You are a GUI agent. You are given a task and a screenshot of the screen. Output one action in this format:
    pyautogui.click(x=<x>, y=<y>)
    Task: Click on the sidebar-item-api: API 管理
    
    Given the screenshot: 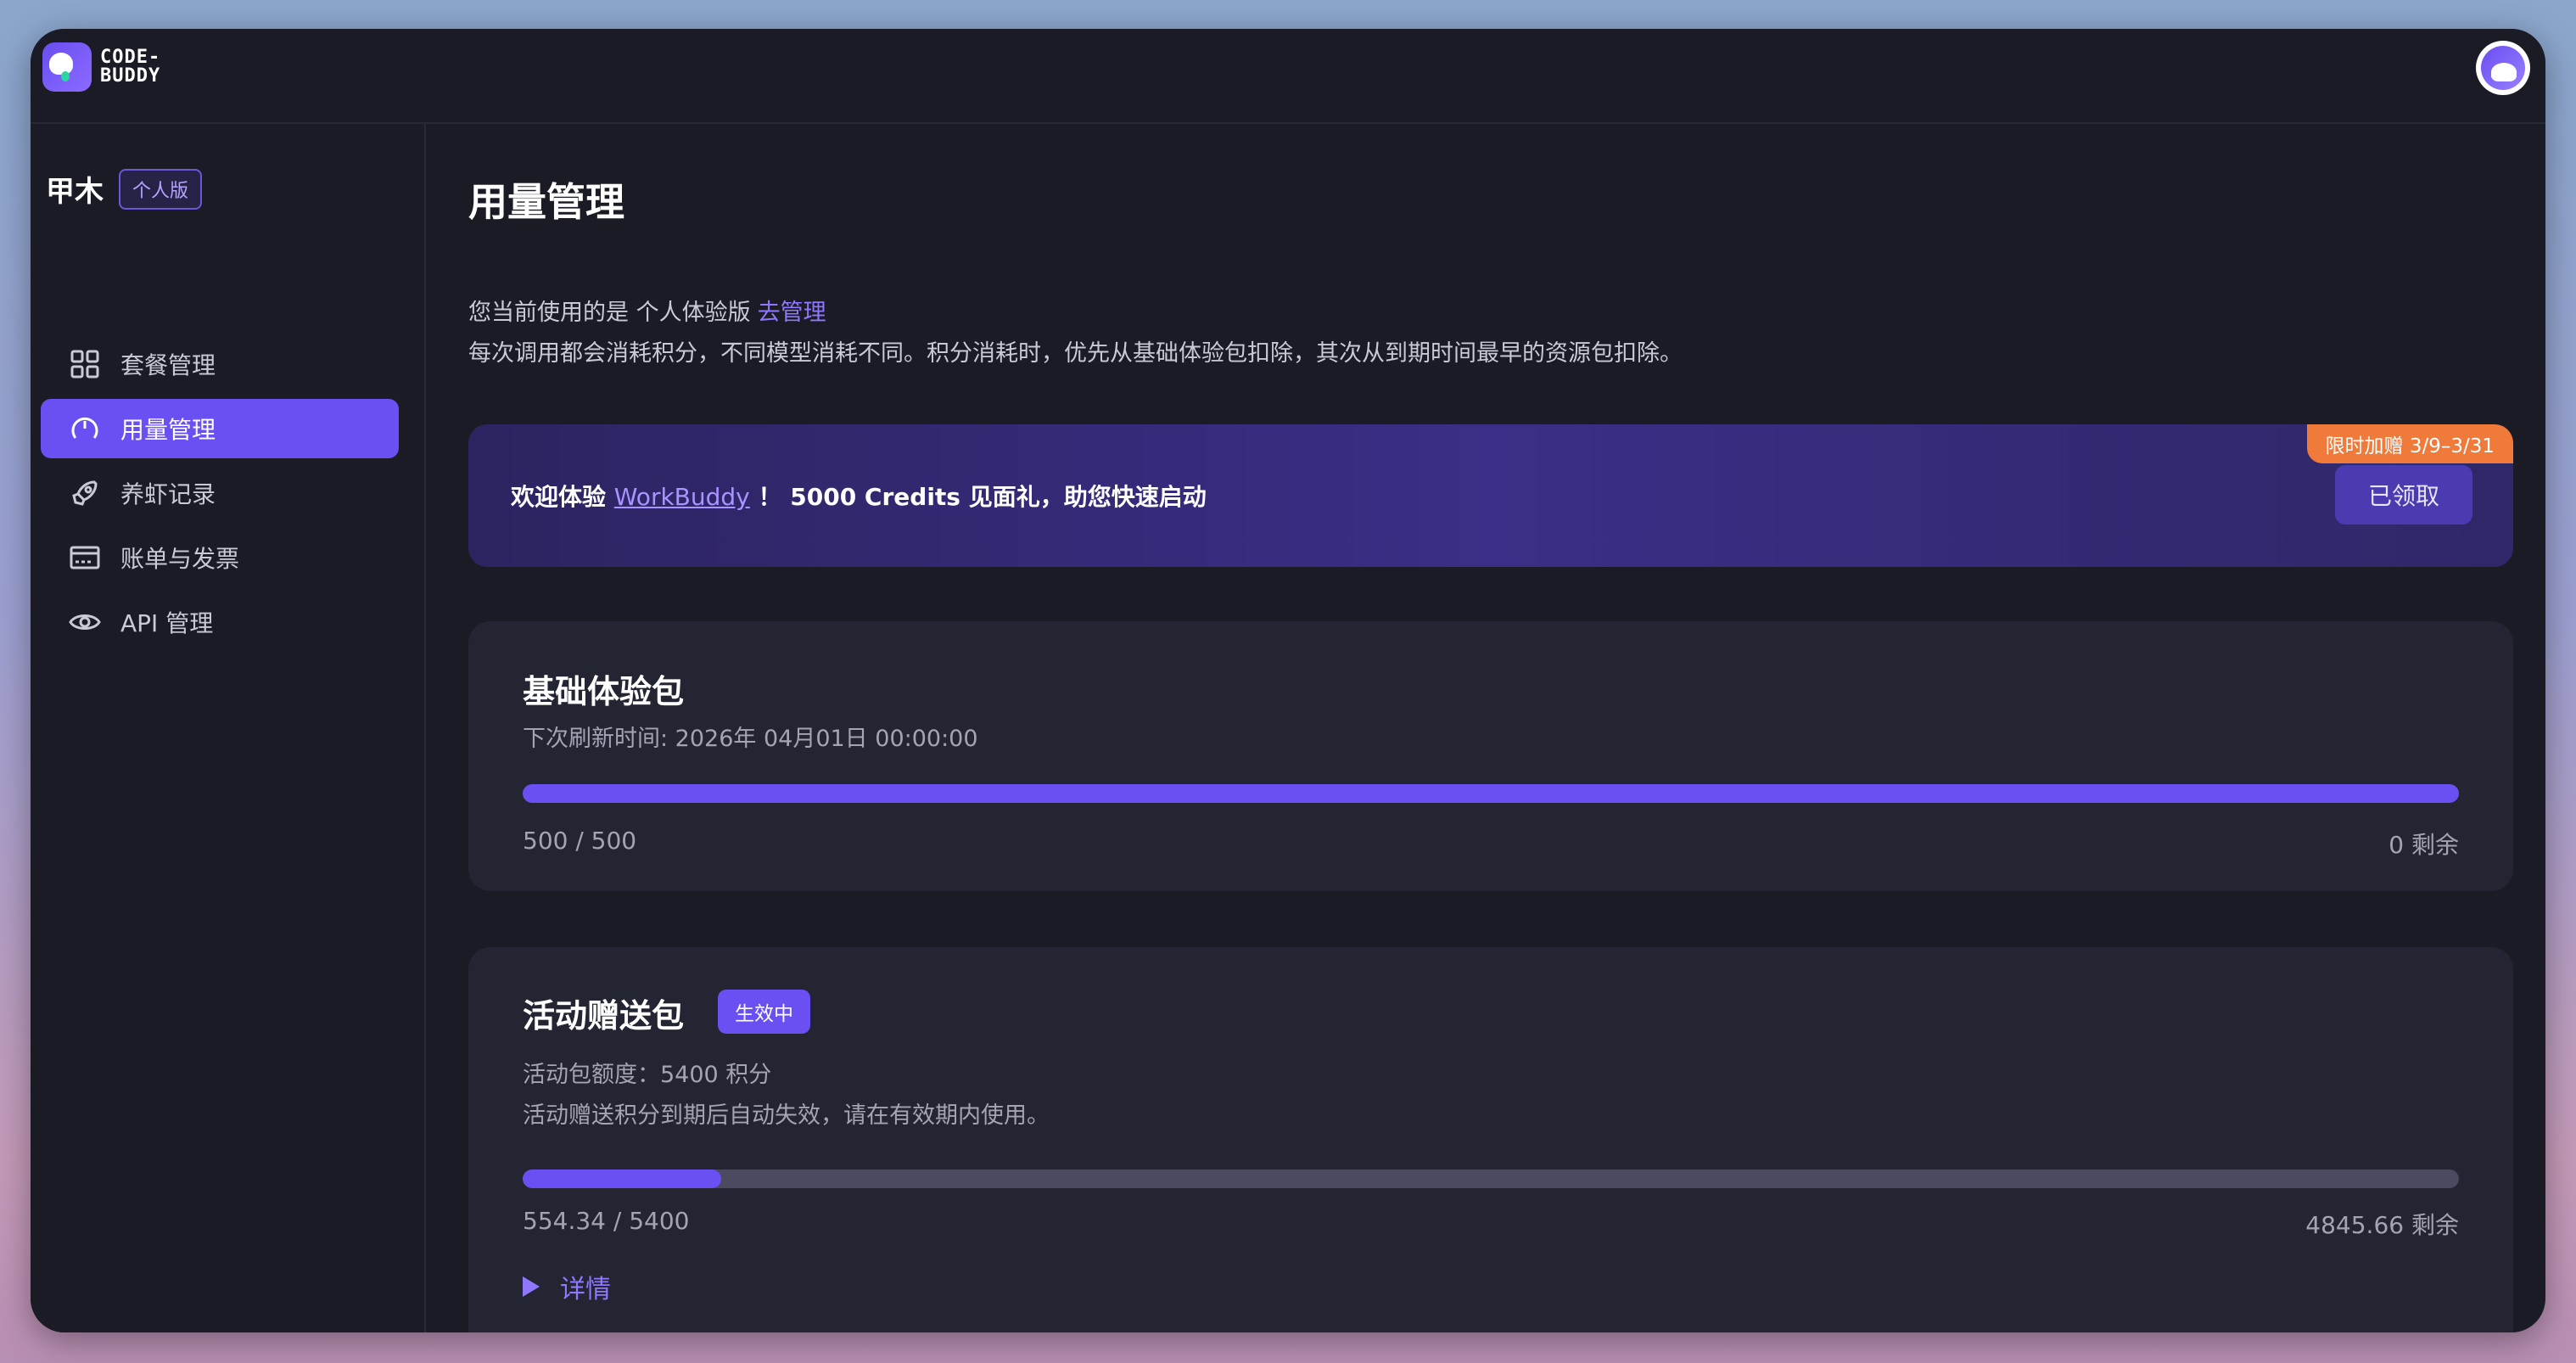 What is the action you would take?
    pyautogui.click(x=220, y=622)
    